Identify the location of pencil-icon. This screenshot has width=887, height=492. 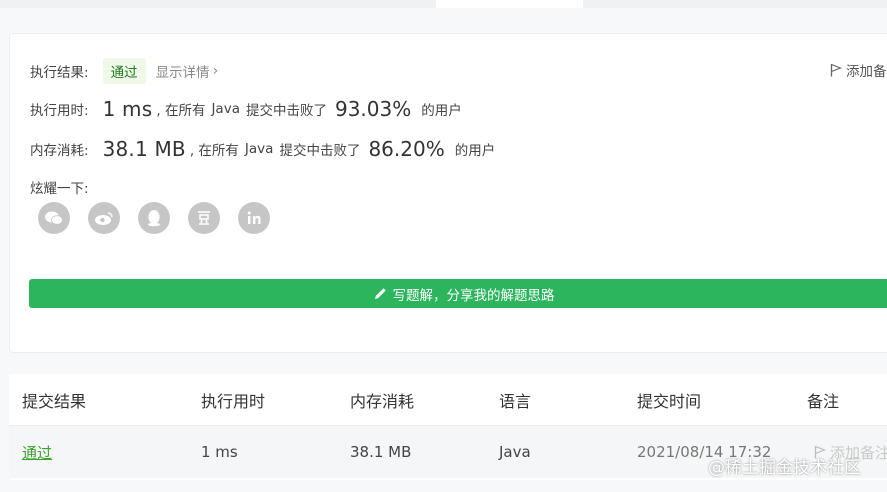
(380, 293).